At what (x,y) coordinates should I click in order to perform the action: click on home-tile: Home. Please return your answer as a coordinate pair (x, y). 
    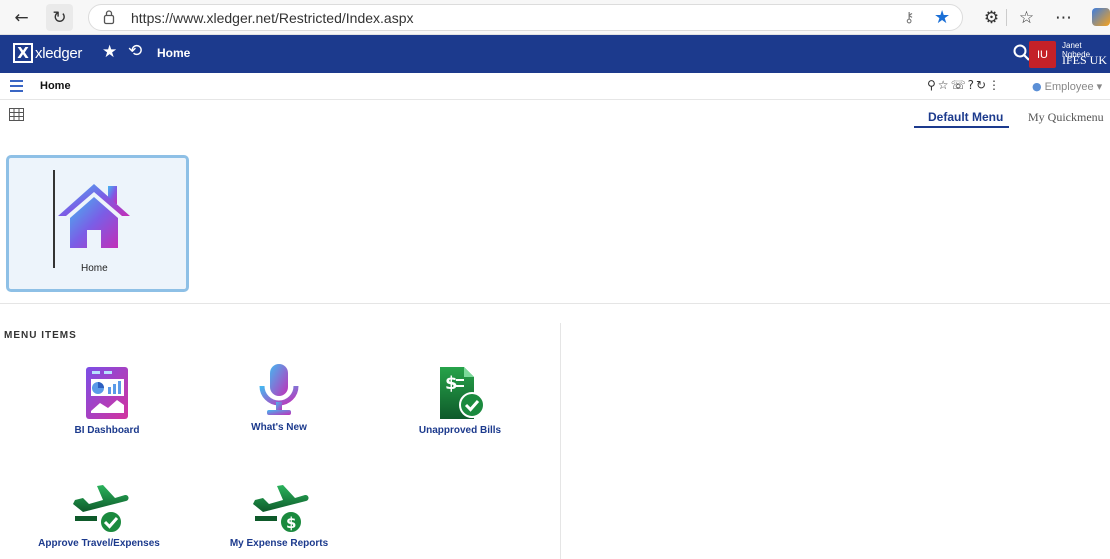
    Looking at the image, I should click on (97, 223).